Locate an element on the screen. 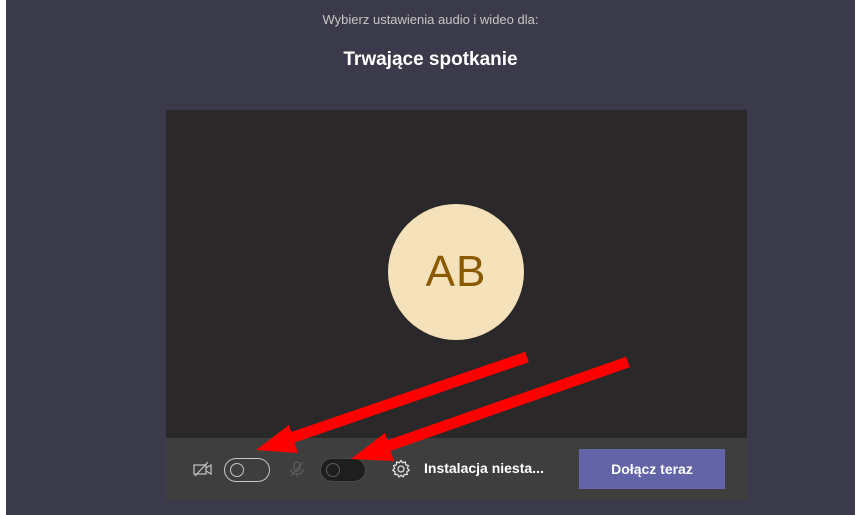 The height and width of the screenshot is (515, 859). prejoin-subtitle: Wybierz ustawienia audio i wideo dla: is located at coordinates (430, 19).